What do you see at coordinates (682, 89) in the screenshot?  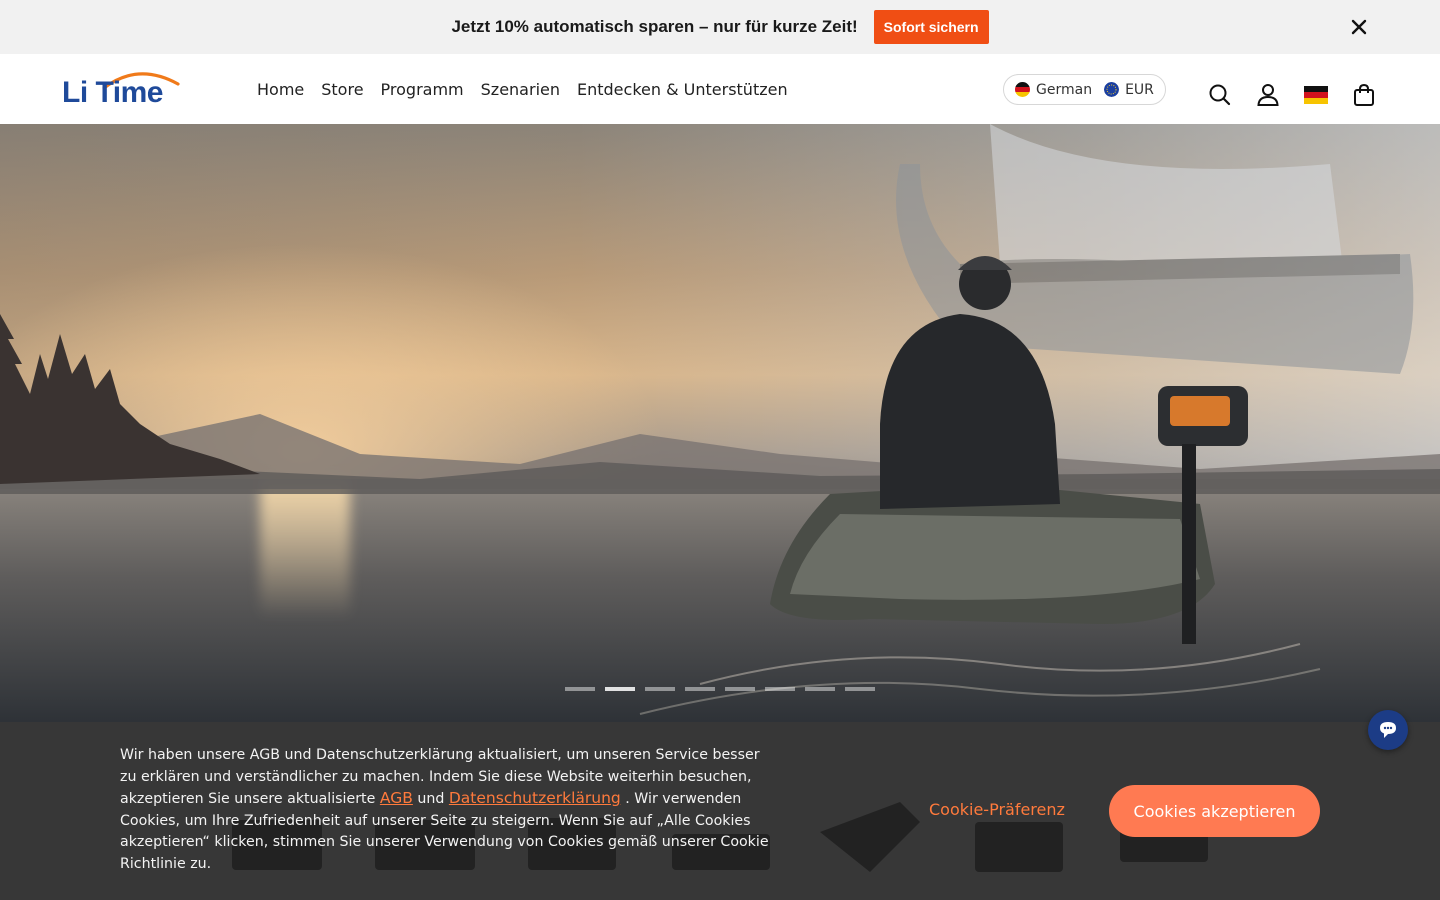 I see `nav-item-entdecken: Entdecken & Unterstützen` at bounding box center [682, 89].